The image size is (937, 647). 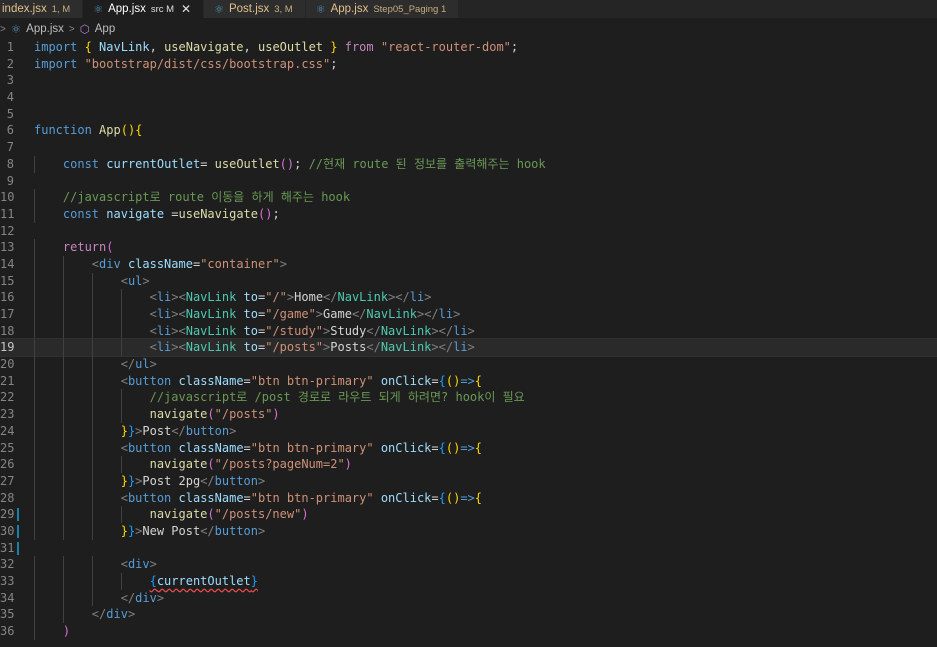 What do you see at coordinates (204, 581) in the screenshot?
I see `error-squiggle: {currentOutlet}` at bounding box center [204, 581].